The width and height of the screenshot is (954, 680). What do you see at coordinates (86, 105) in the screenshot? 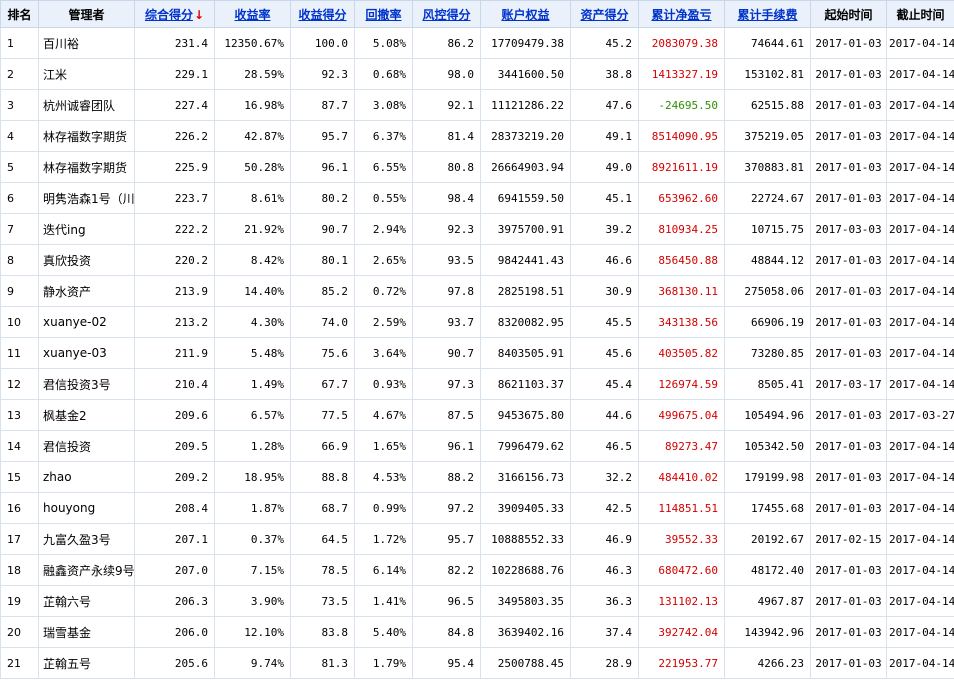
I see `cell-manager: 杭州诚睿团队` at bounding box center [86, 105].